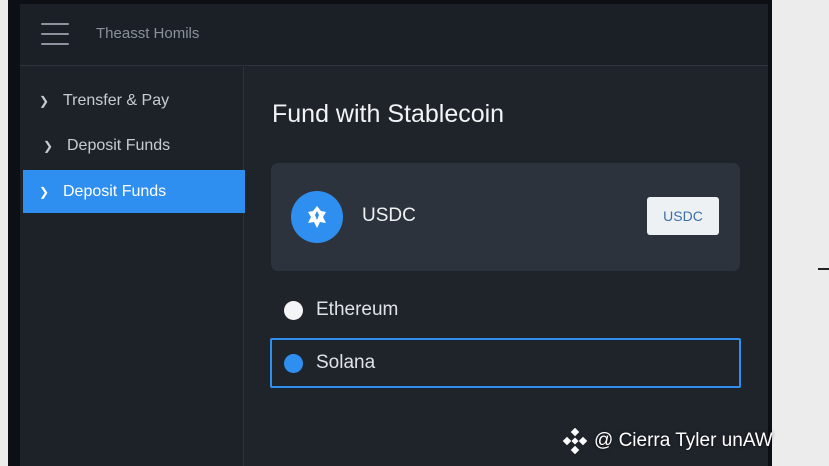 The width and height of the screenshot is (829, 466). I want to click on network-option-solana: Solana, so click(505, 363).